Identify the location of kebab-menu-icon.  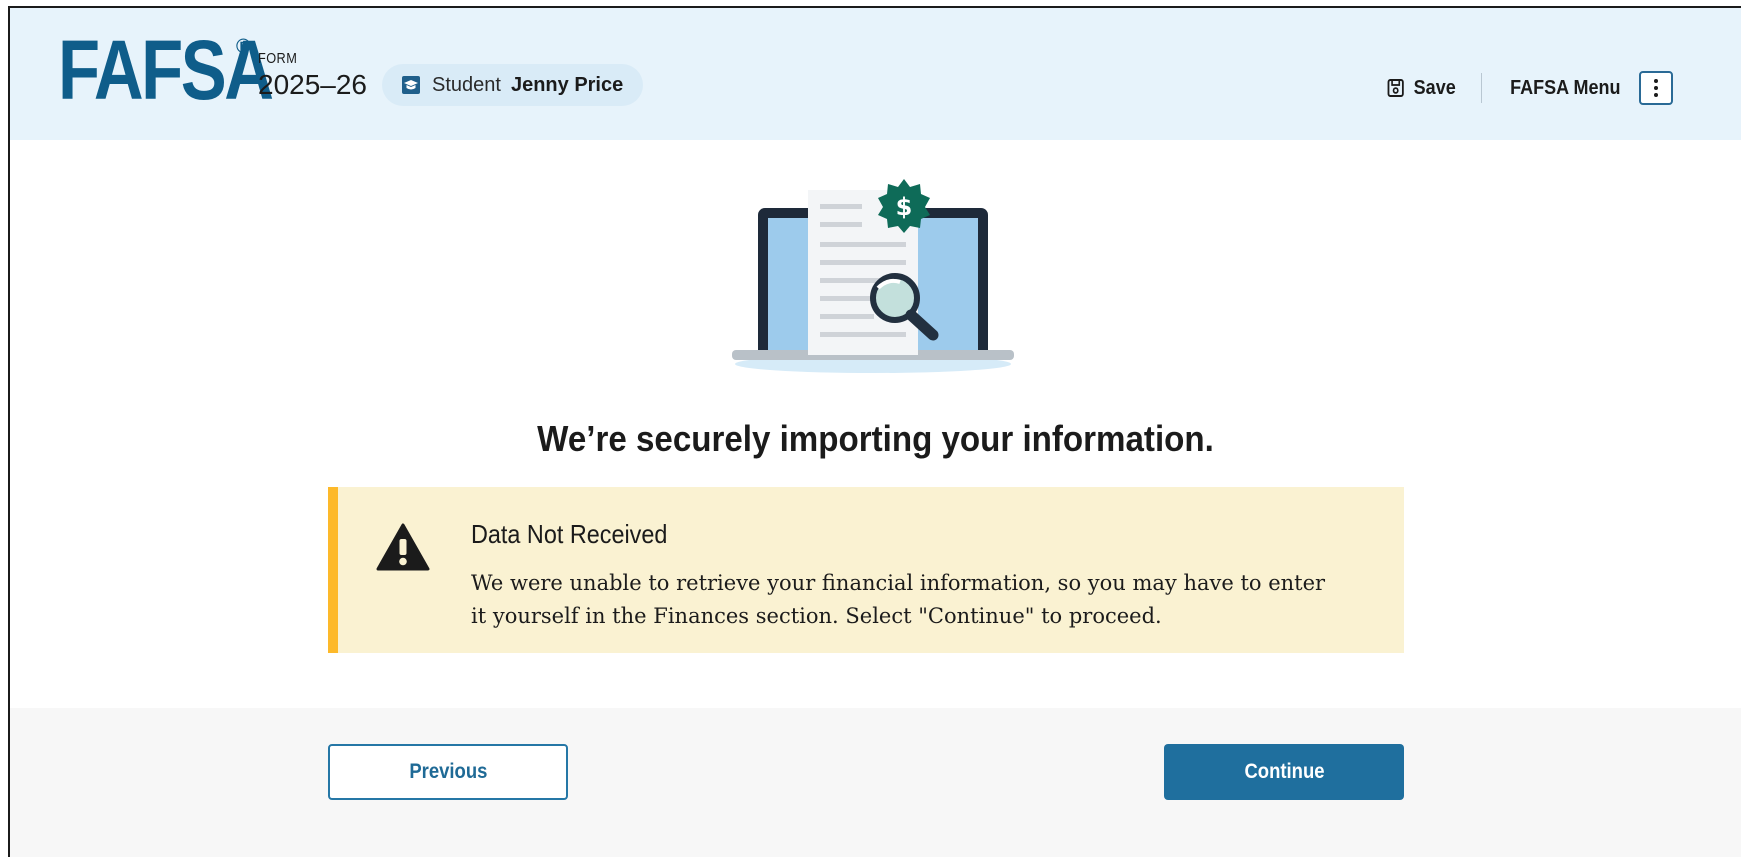
(1656, 88).